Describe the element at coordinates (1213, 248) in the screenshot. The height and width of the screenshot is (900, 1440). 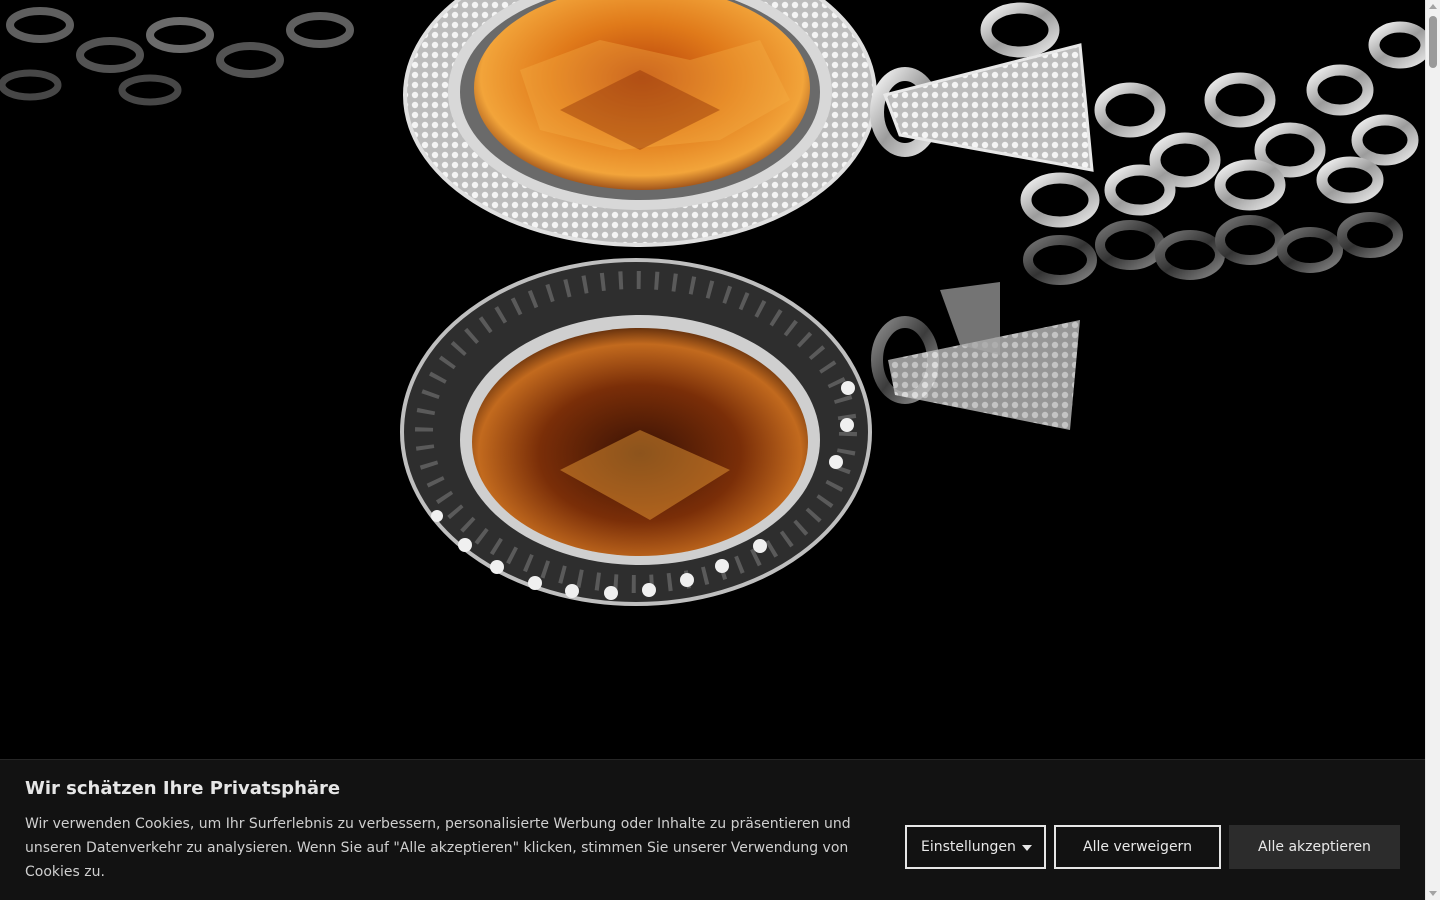
I see `chain-reflection-icon` at that location.